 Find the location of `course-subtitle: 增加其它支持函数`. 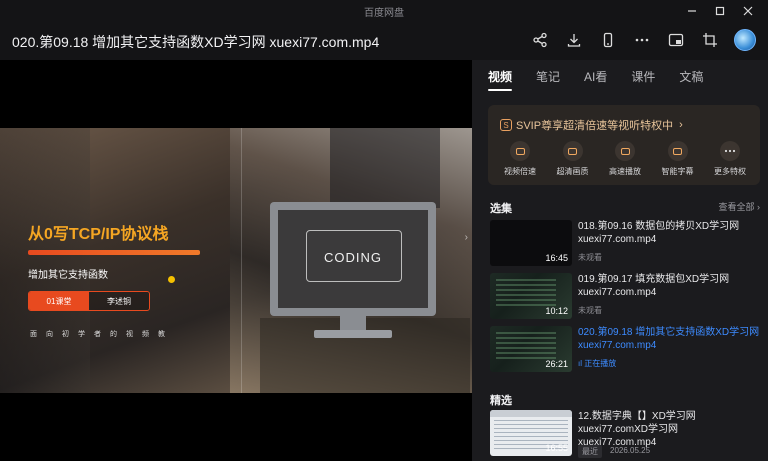

course-subtitle: 增加其它支持函数 is located at coordinates (68, 275).